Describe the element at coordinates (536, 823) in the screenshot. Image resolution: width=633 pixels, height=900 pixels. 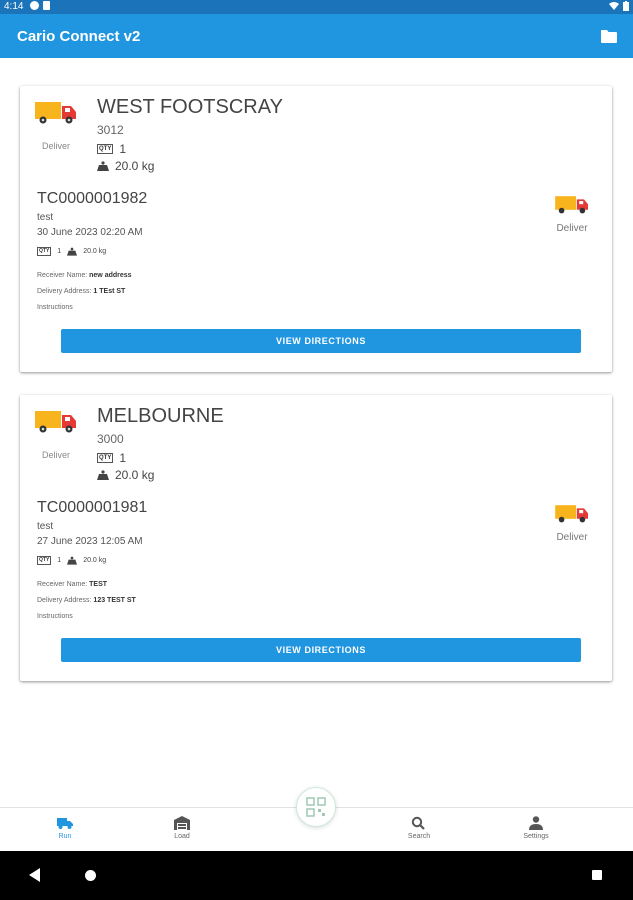
I see `person-icon` at that location.